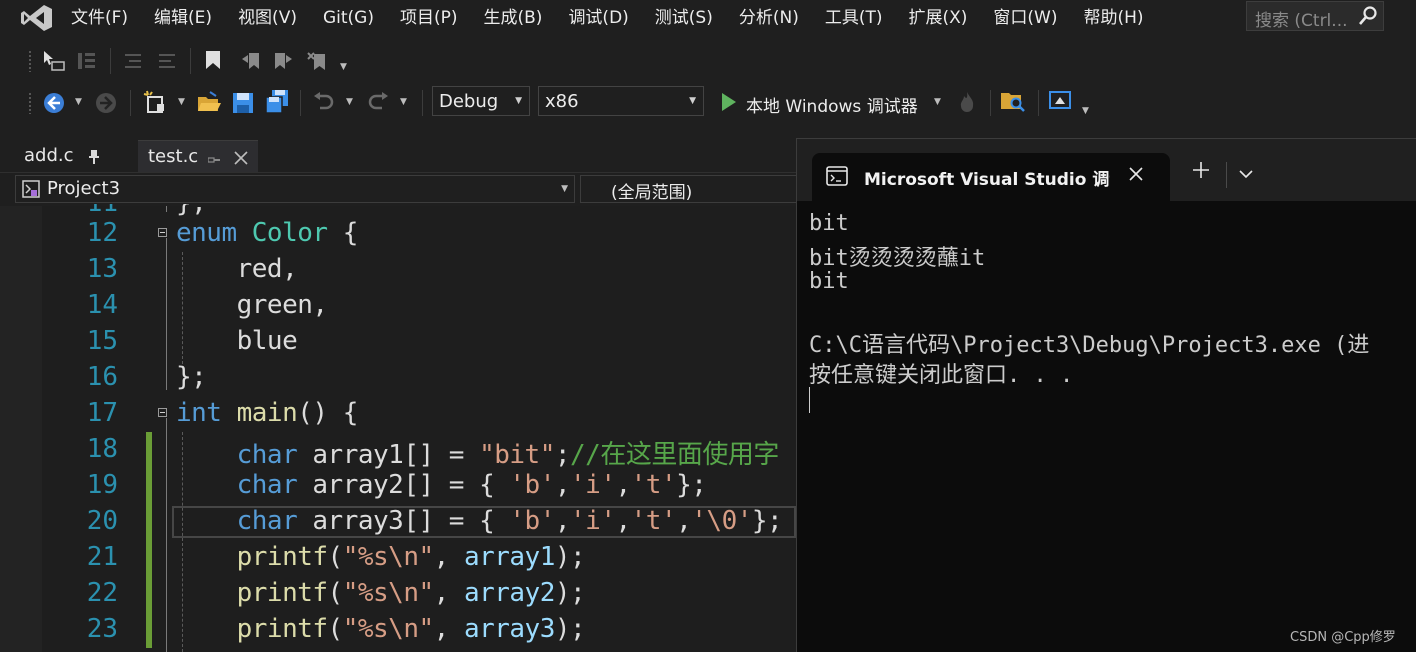 The width and height of the screenshot is (1416, 652). What do you see at coordinates (809, 400) in the screenshot?
I see `text-cursor` at bounding box center [809, 400].